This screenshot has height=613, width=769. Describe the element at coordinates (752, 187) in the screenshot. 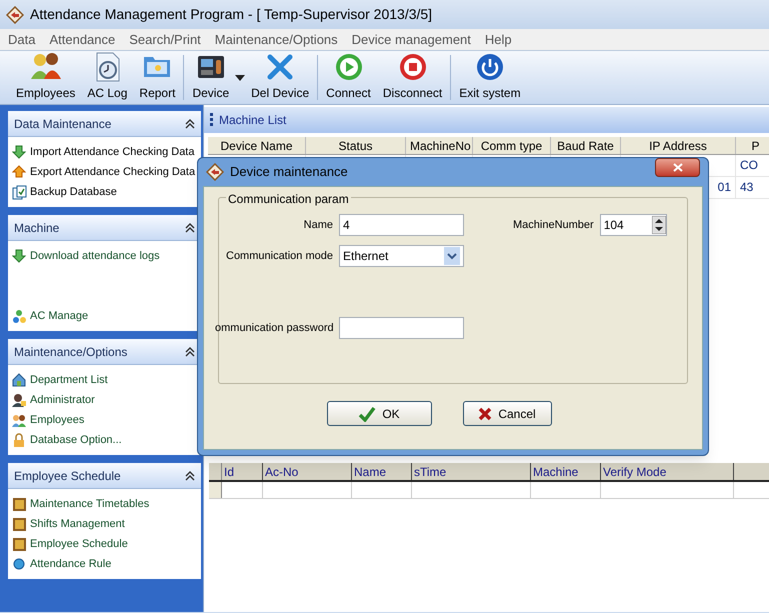

I see `table-cell: 43` at that location.